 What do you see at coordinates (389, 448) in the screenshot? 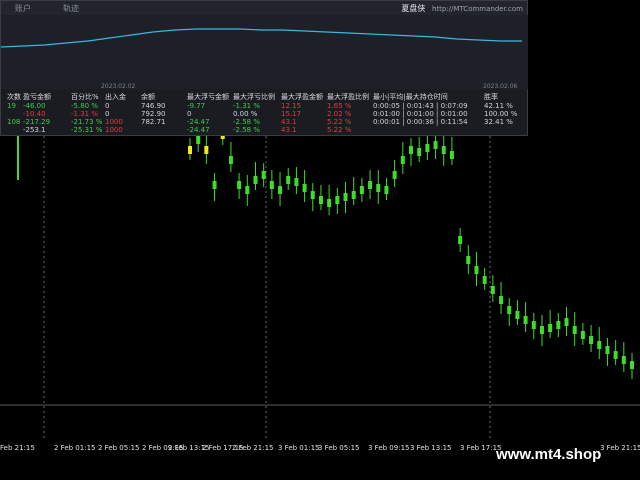
I see `time-axis-label: 3 Feb 09:15` at bounding box center [389, 448].